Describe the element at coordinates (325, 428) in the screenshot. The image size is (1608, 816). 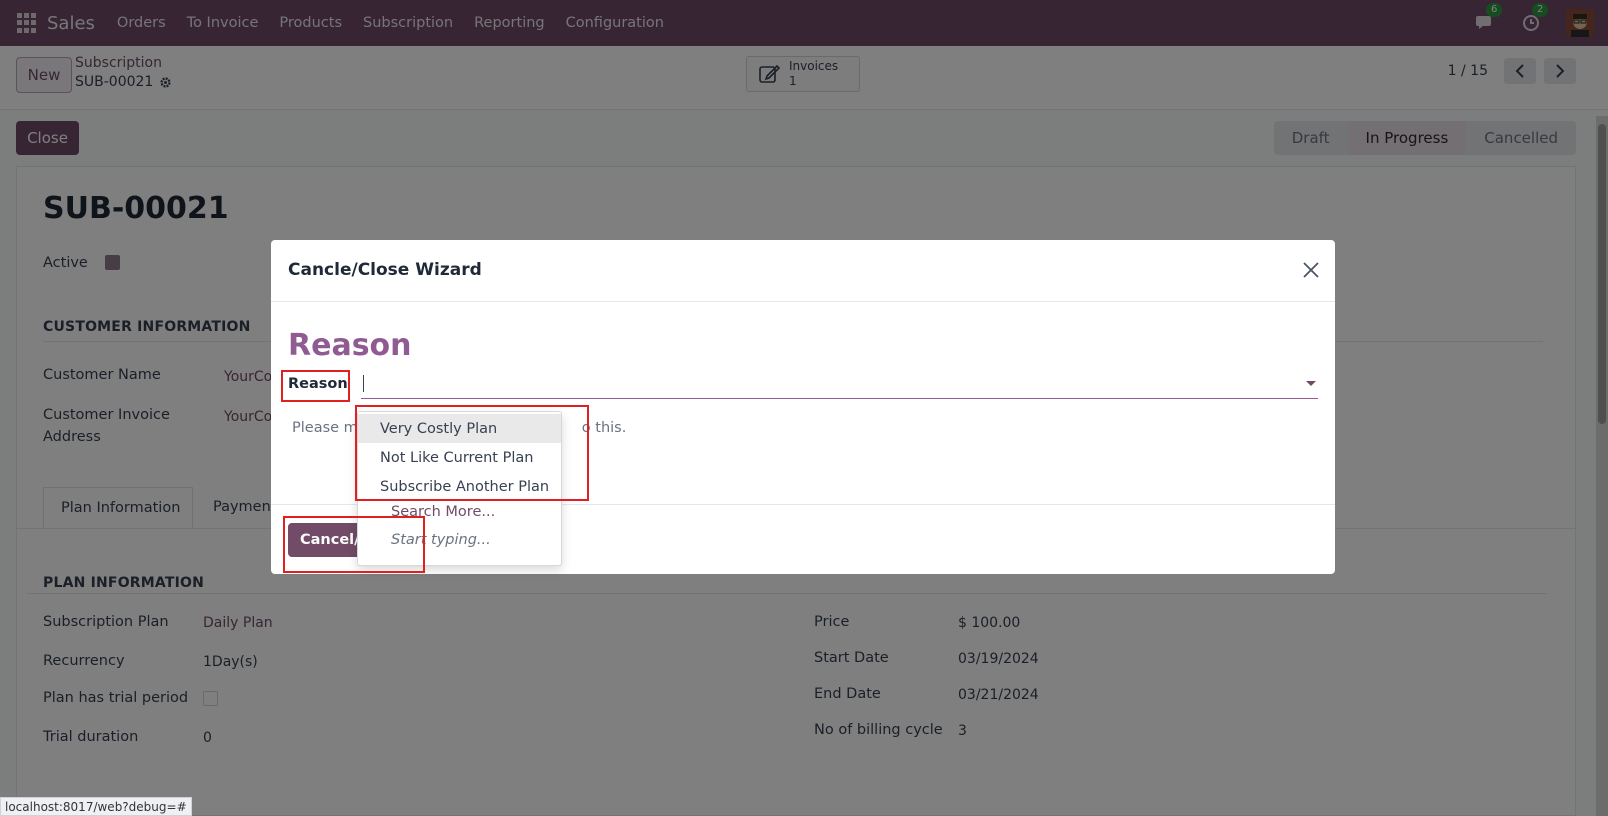
I see `help-text-start: Please m` at that location.